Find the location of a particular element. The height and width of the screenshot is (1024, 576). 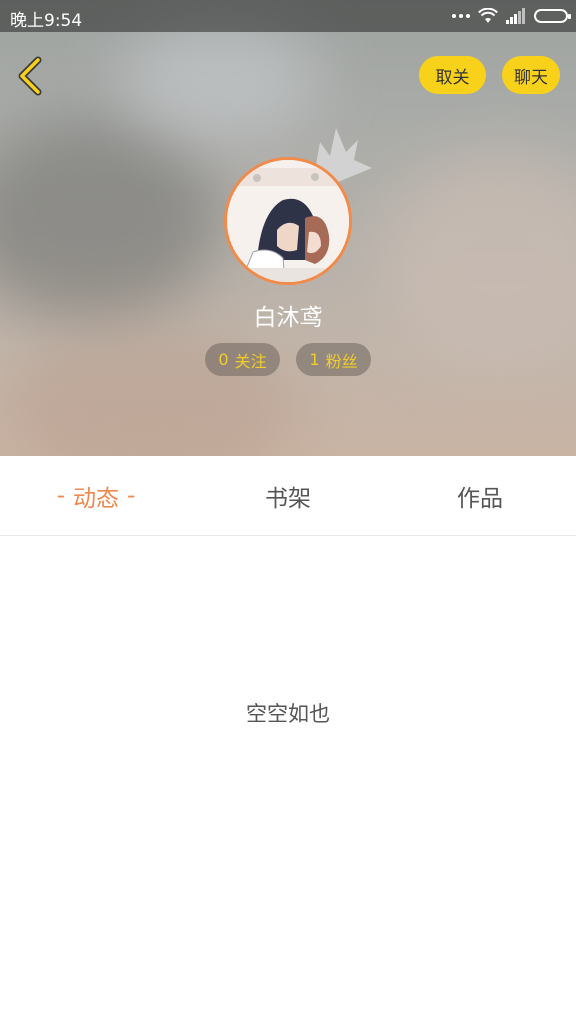

tab-bookshelf: 书架 is located at coordinates (288, 496).